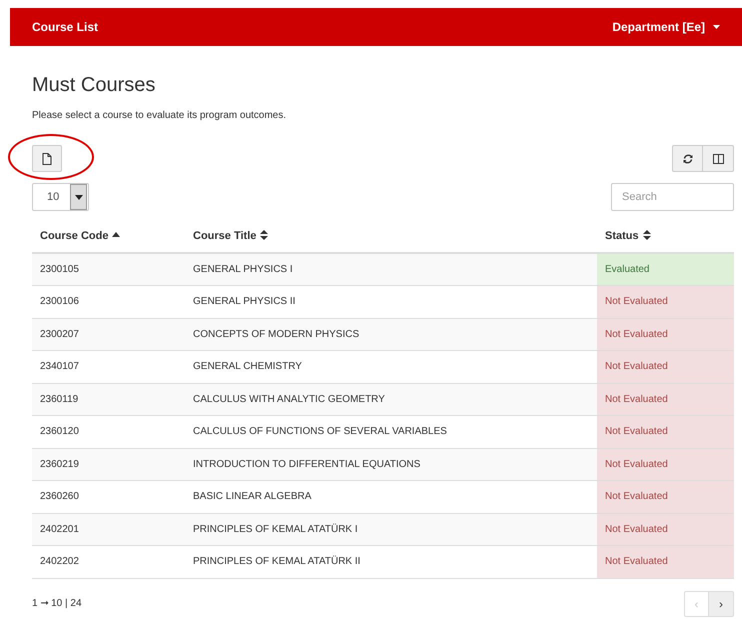 The height and width of the screenshot is (619, 742). Describe the element at coordinates (94, 85) in the screenshot. I see `page-heading: Must Courses` at that location.